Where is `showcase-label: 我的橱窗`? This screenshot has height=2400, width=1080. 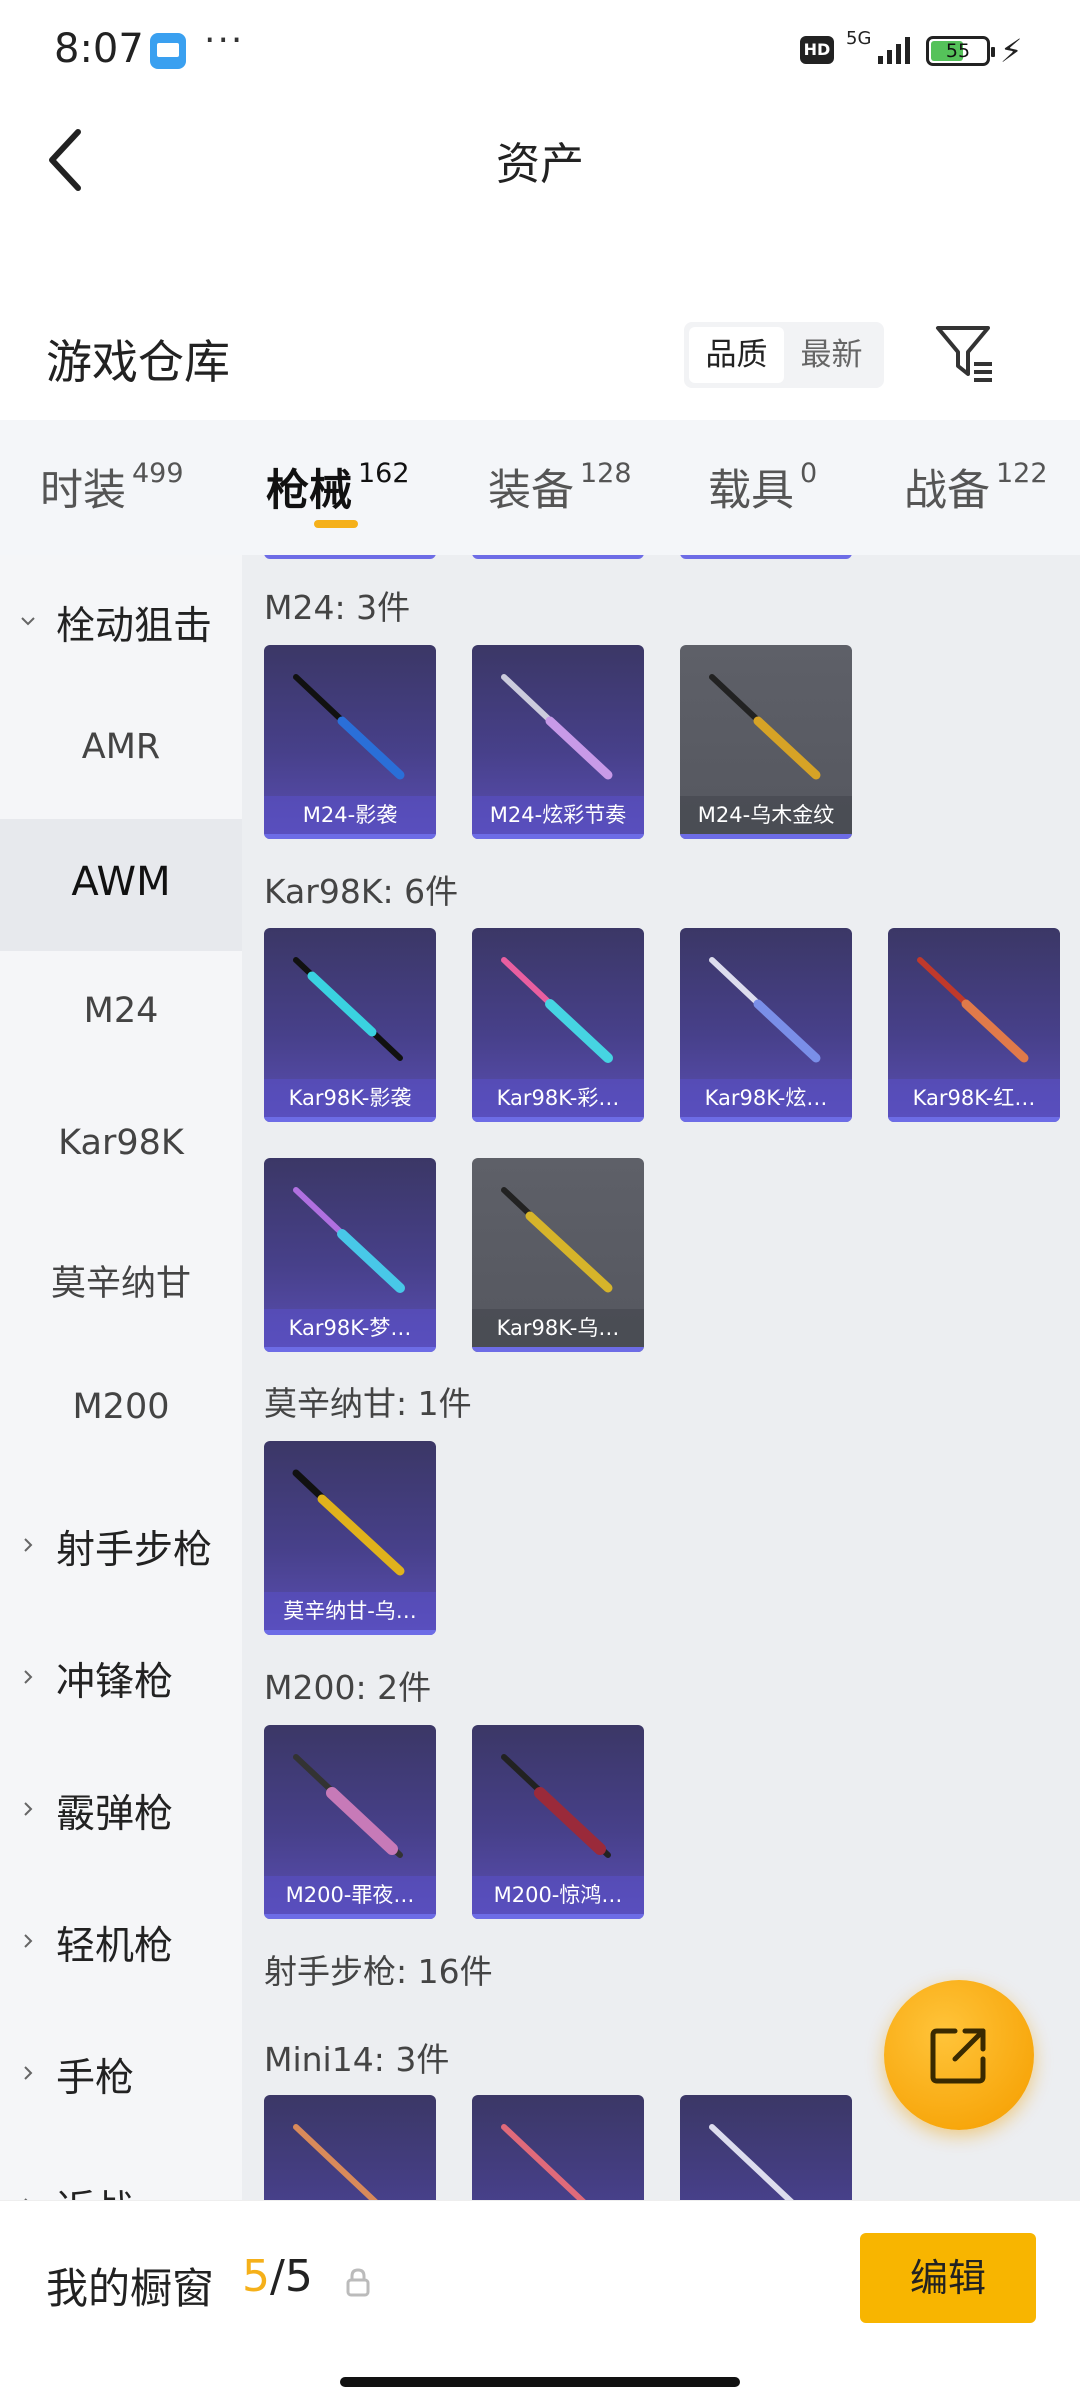
showcase-label: 我的橱窗 is located at coordinates (130, 2288).